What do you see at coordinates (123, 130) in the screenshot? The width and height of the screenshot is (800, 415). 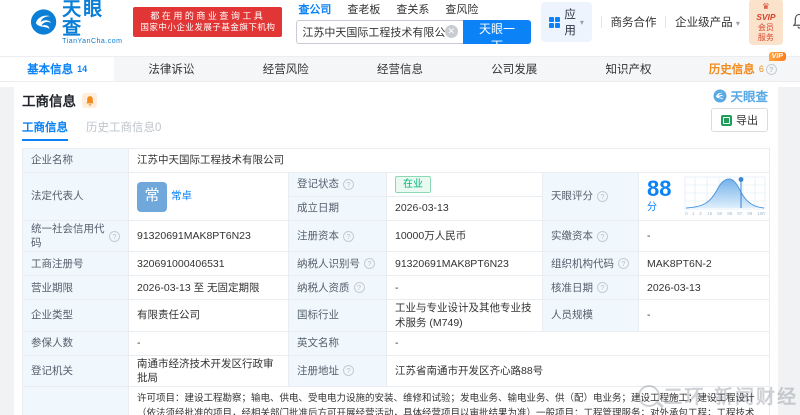 I see `subtab-2: 历史工商信息0` at bounding box center [123, 130].